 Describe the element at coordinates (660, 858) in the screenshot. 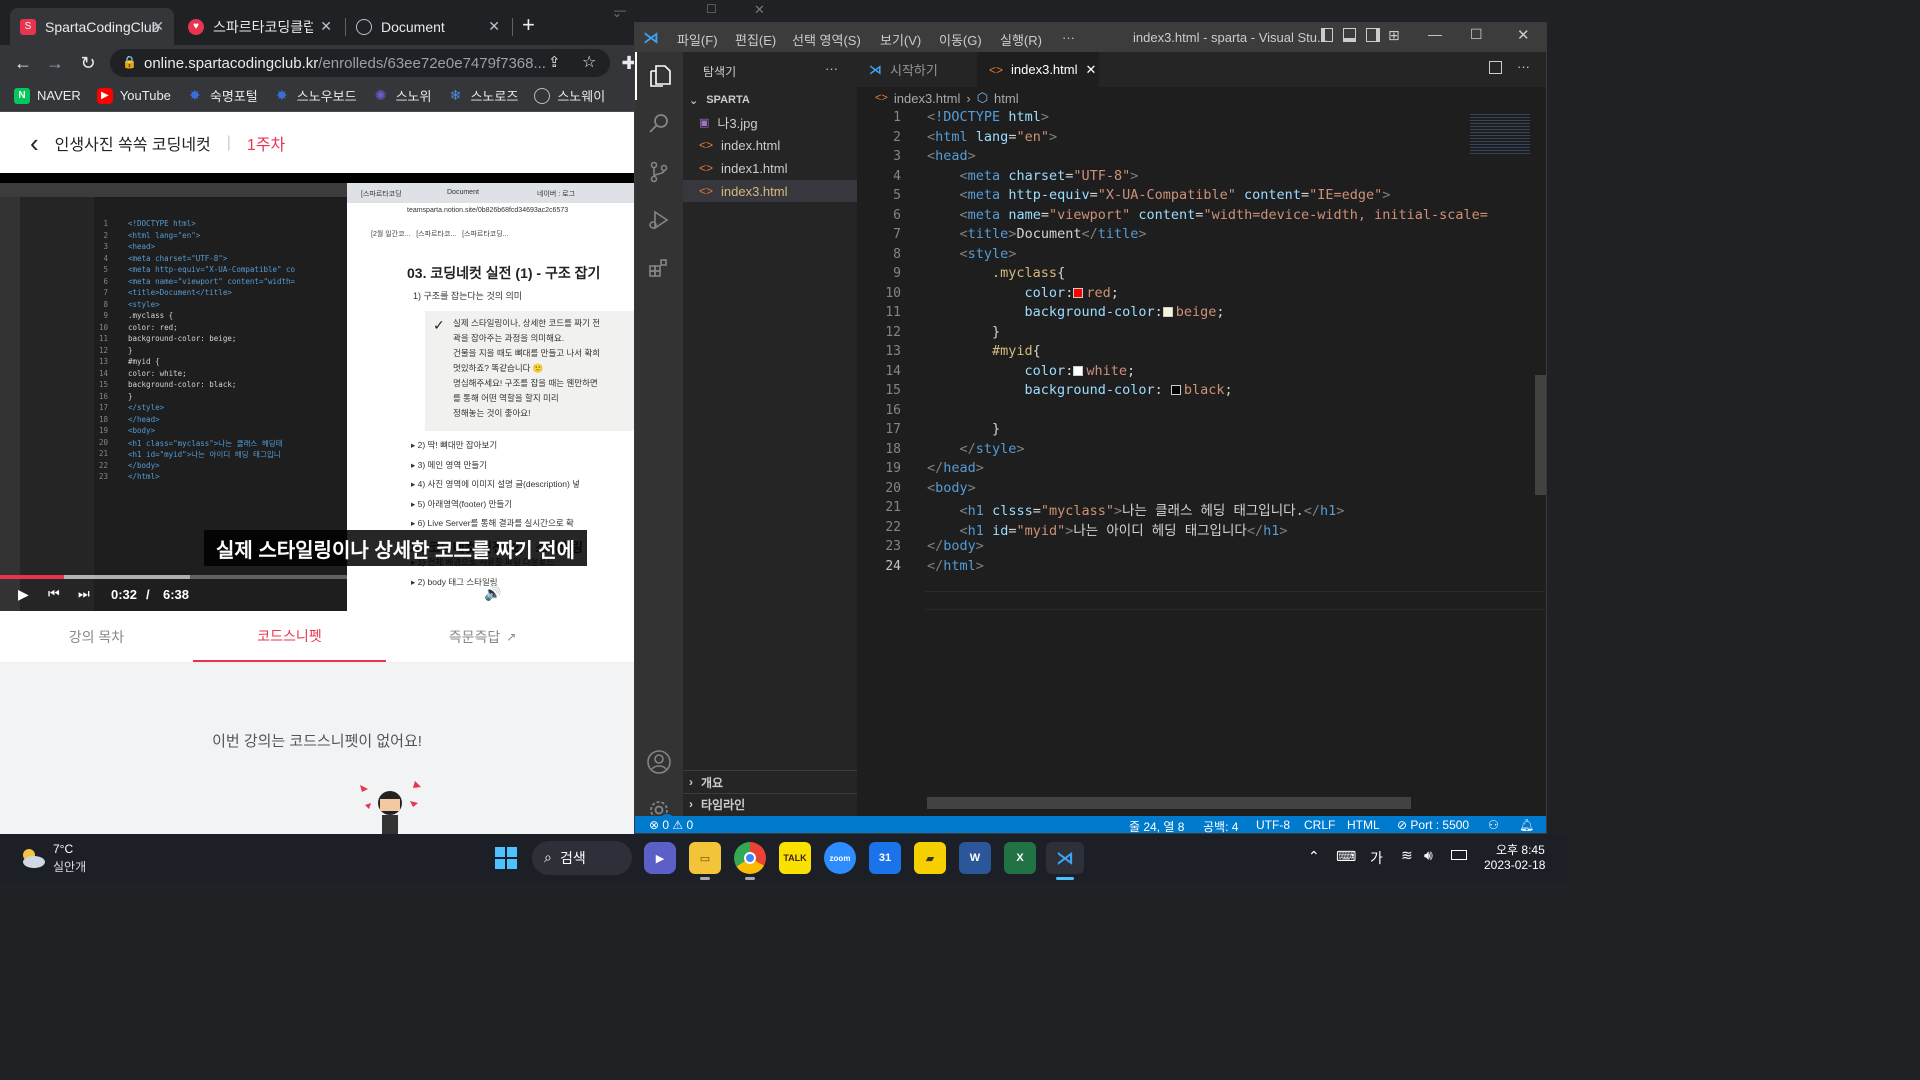

I see `camera-icon: ▶` at that location.